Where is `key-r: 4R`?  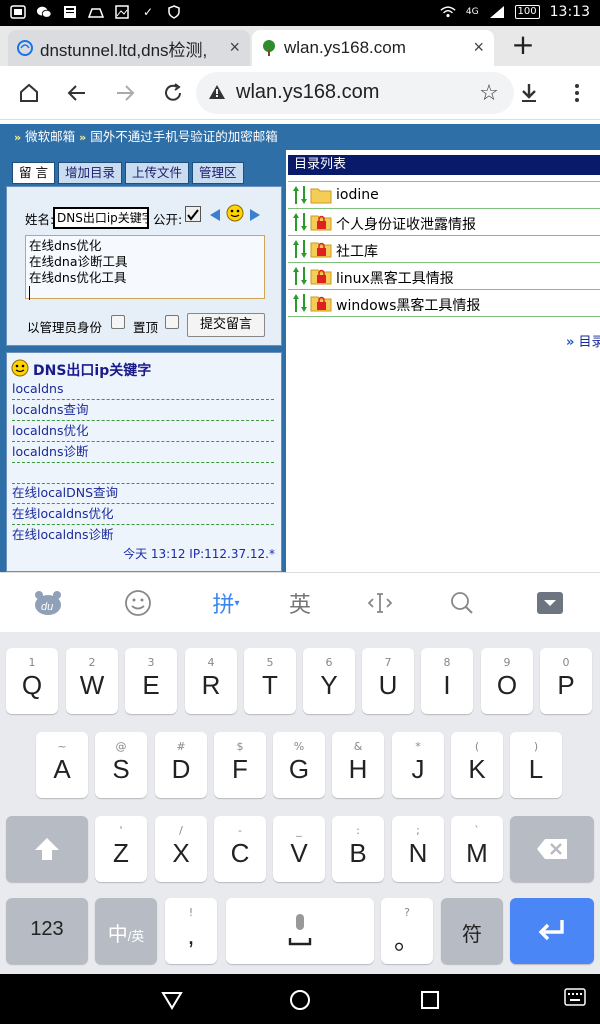 key-r: 4R is located at coordinates (211, 681).